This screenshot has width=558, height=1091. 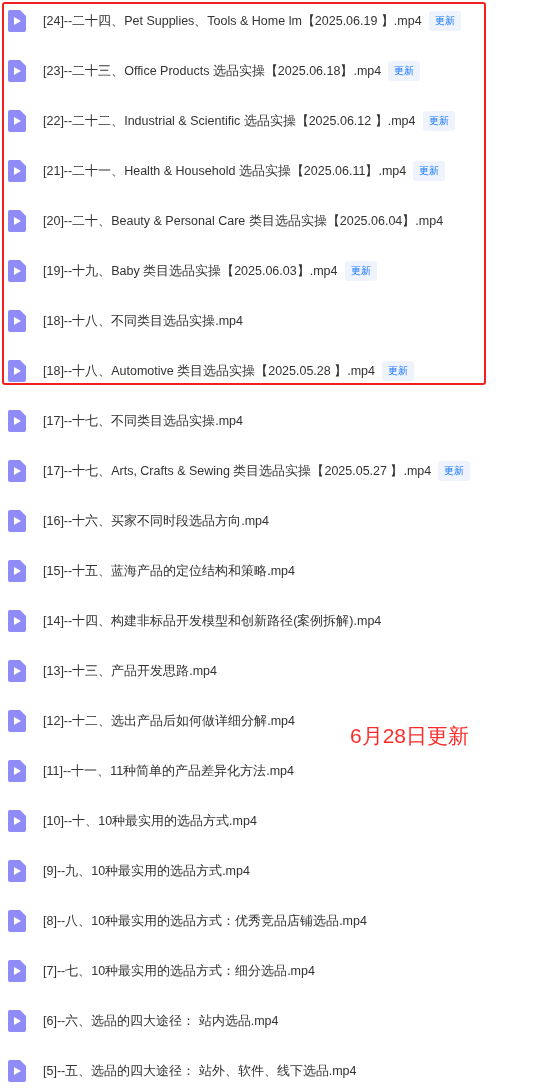 I want to click on file-name: [18]--十八、Automotive 类目选品实操【2025.05.28 】.mp4, so click(x=209, y=371).